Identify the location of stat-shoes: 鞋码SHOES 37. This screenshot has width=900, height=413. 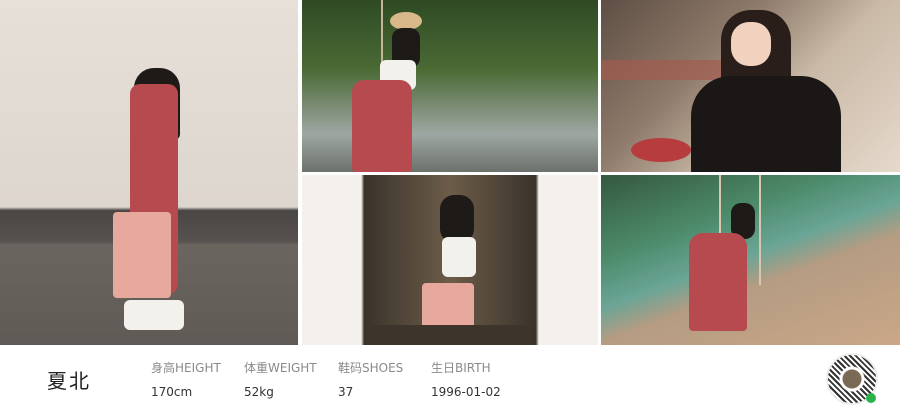
(370, 379).